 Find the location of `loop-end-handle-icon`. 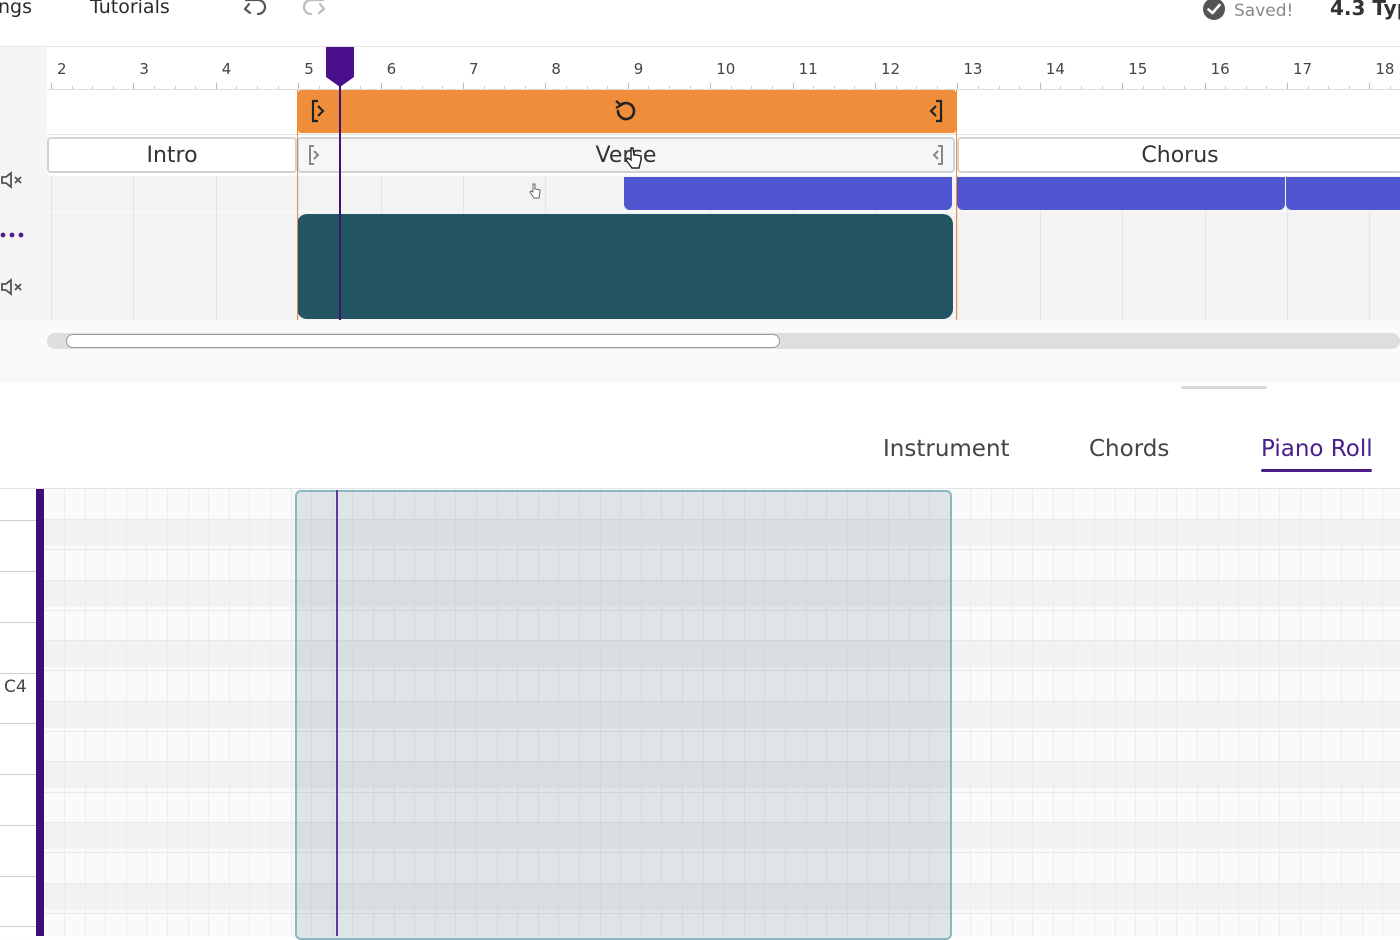

loop-end-handle-icon is located at coordinates (935, 113).